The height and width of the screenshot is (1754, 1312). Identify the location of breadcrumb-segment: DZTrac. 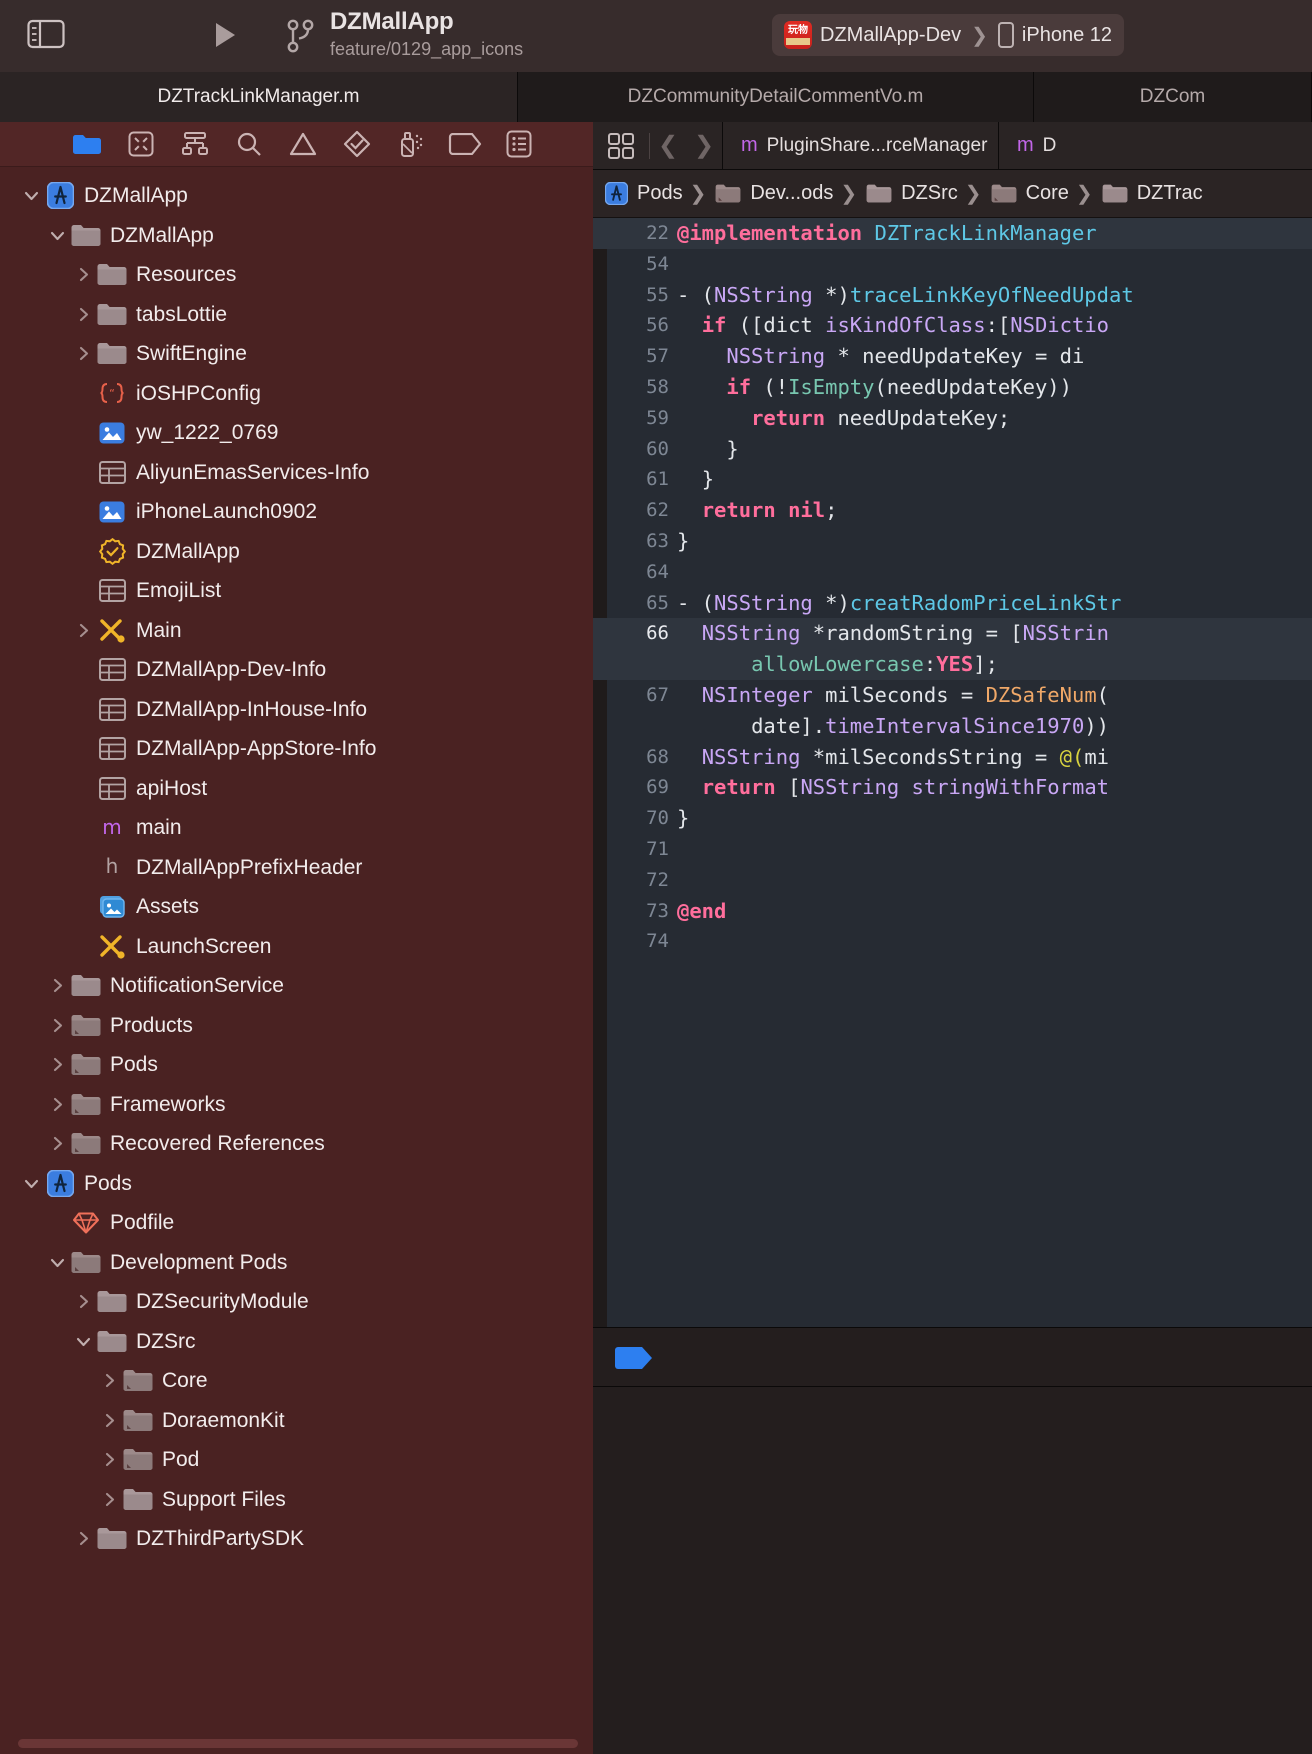
(1151, 193).